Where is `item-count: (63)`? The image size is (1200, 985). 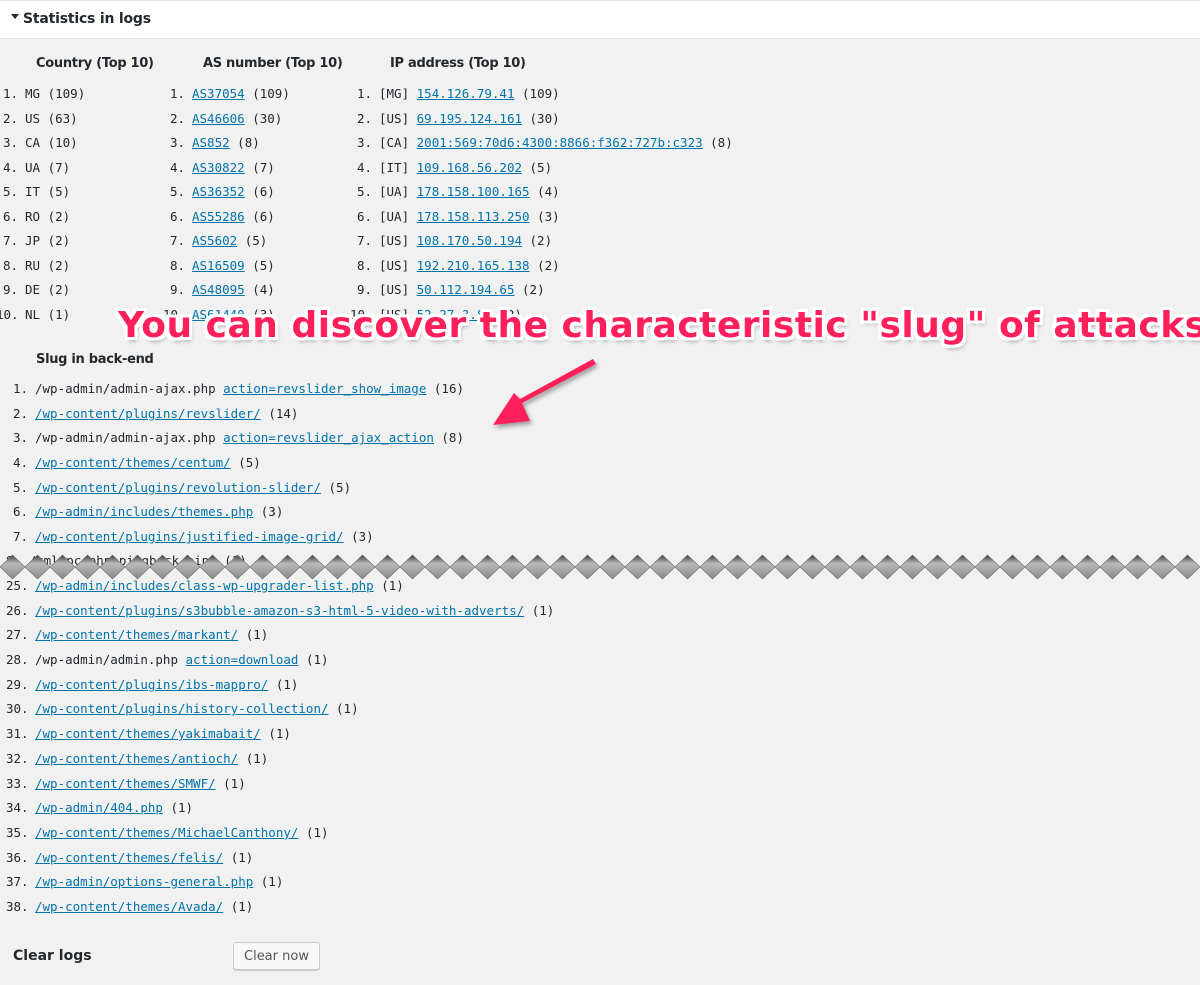
item-count: (63) is located at coordinates (62, 118).